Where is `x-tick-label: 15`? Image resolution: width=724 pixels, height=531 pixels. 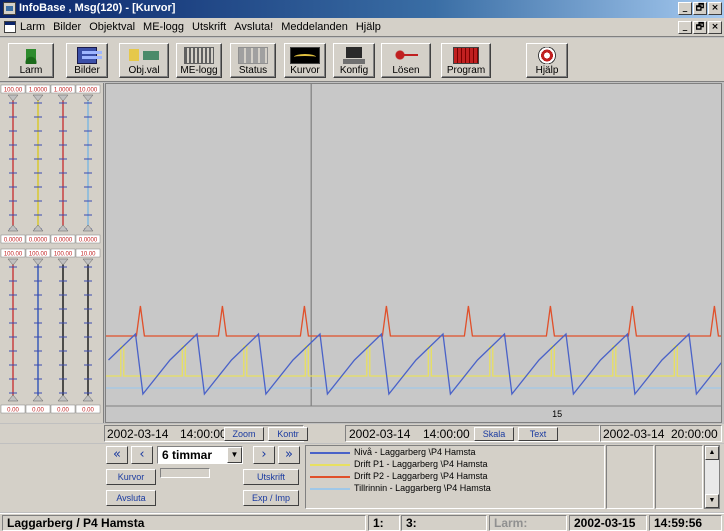 x-tick-label: 15 is located at coordinates (557, 414).